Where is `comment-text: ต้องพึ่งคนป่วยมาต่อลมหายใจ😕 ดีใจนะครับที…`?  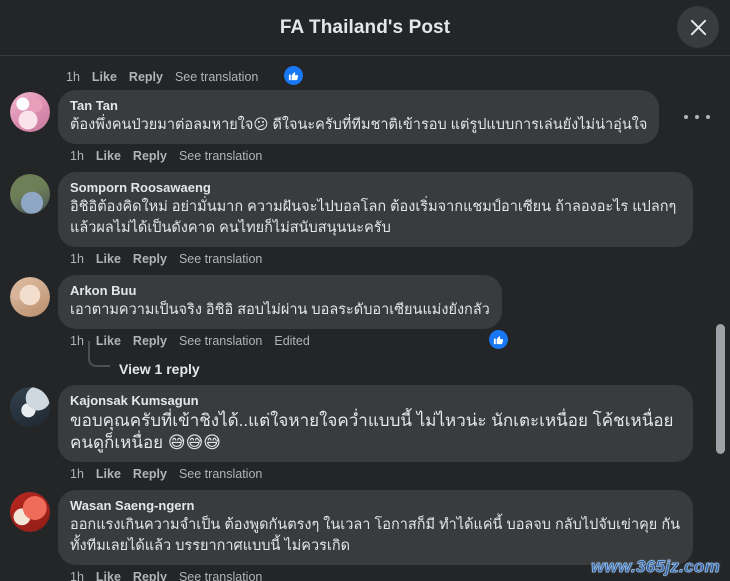
comment-text: ต้องพึ่งคนป่วยมาต่อลมหายใจ😕 ดีใจนะครับที… is located at coordinates (359, 125).